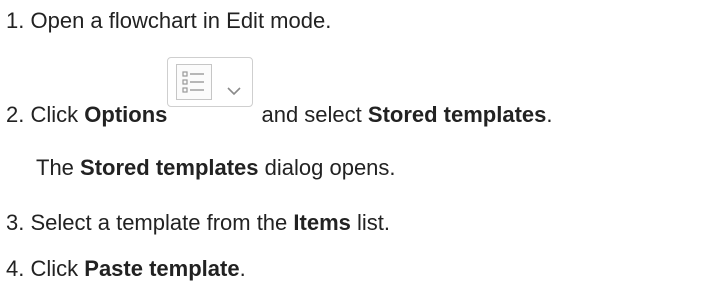 This screenshot has height=288, width=715. Describe the element at coordinates (58, 167) in the screenshot. I see `note-prefix: The` at that location.